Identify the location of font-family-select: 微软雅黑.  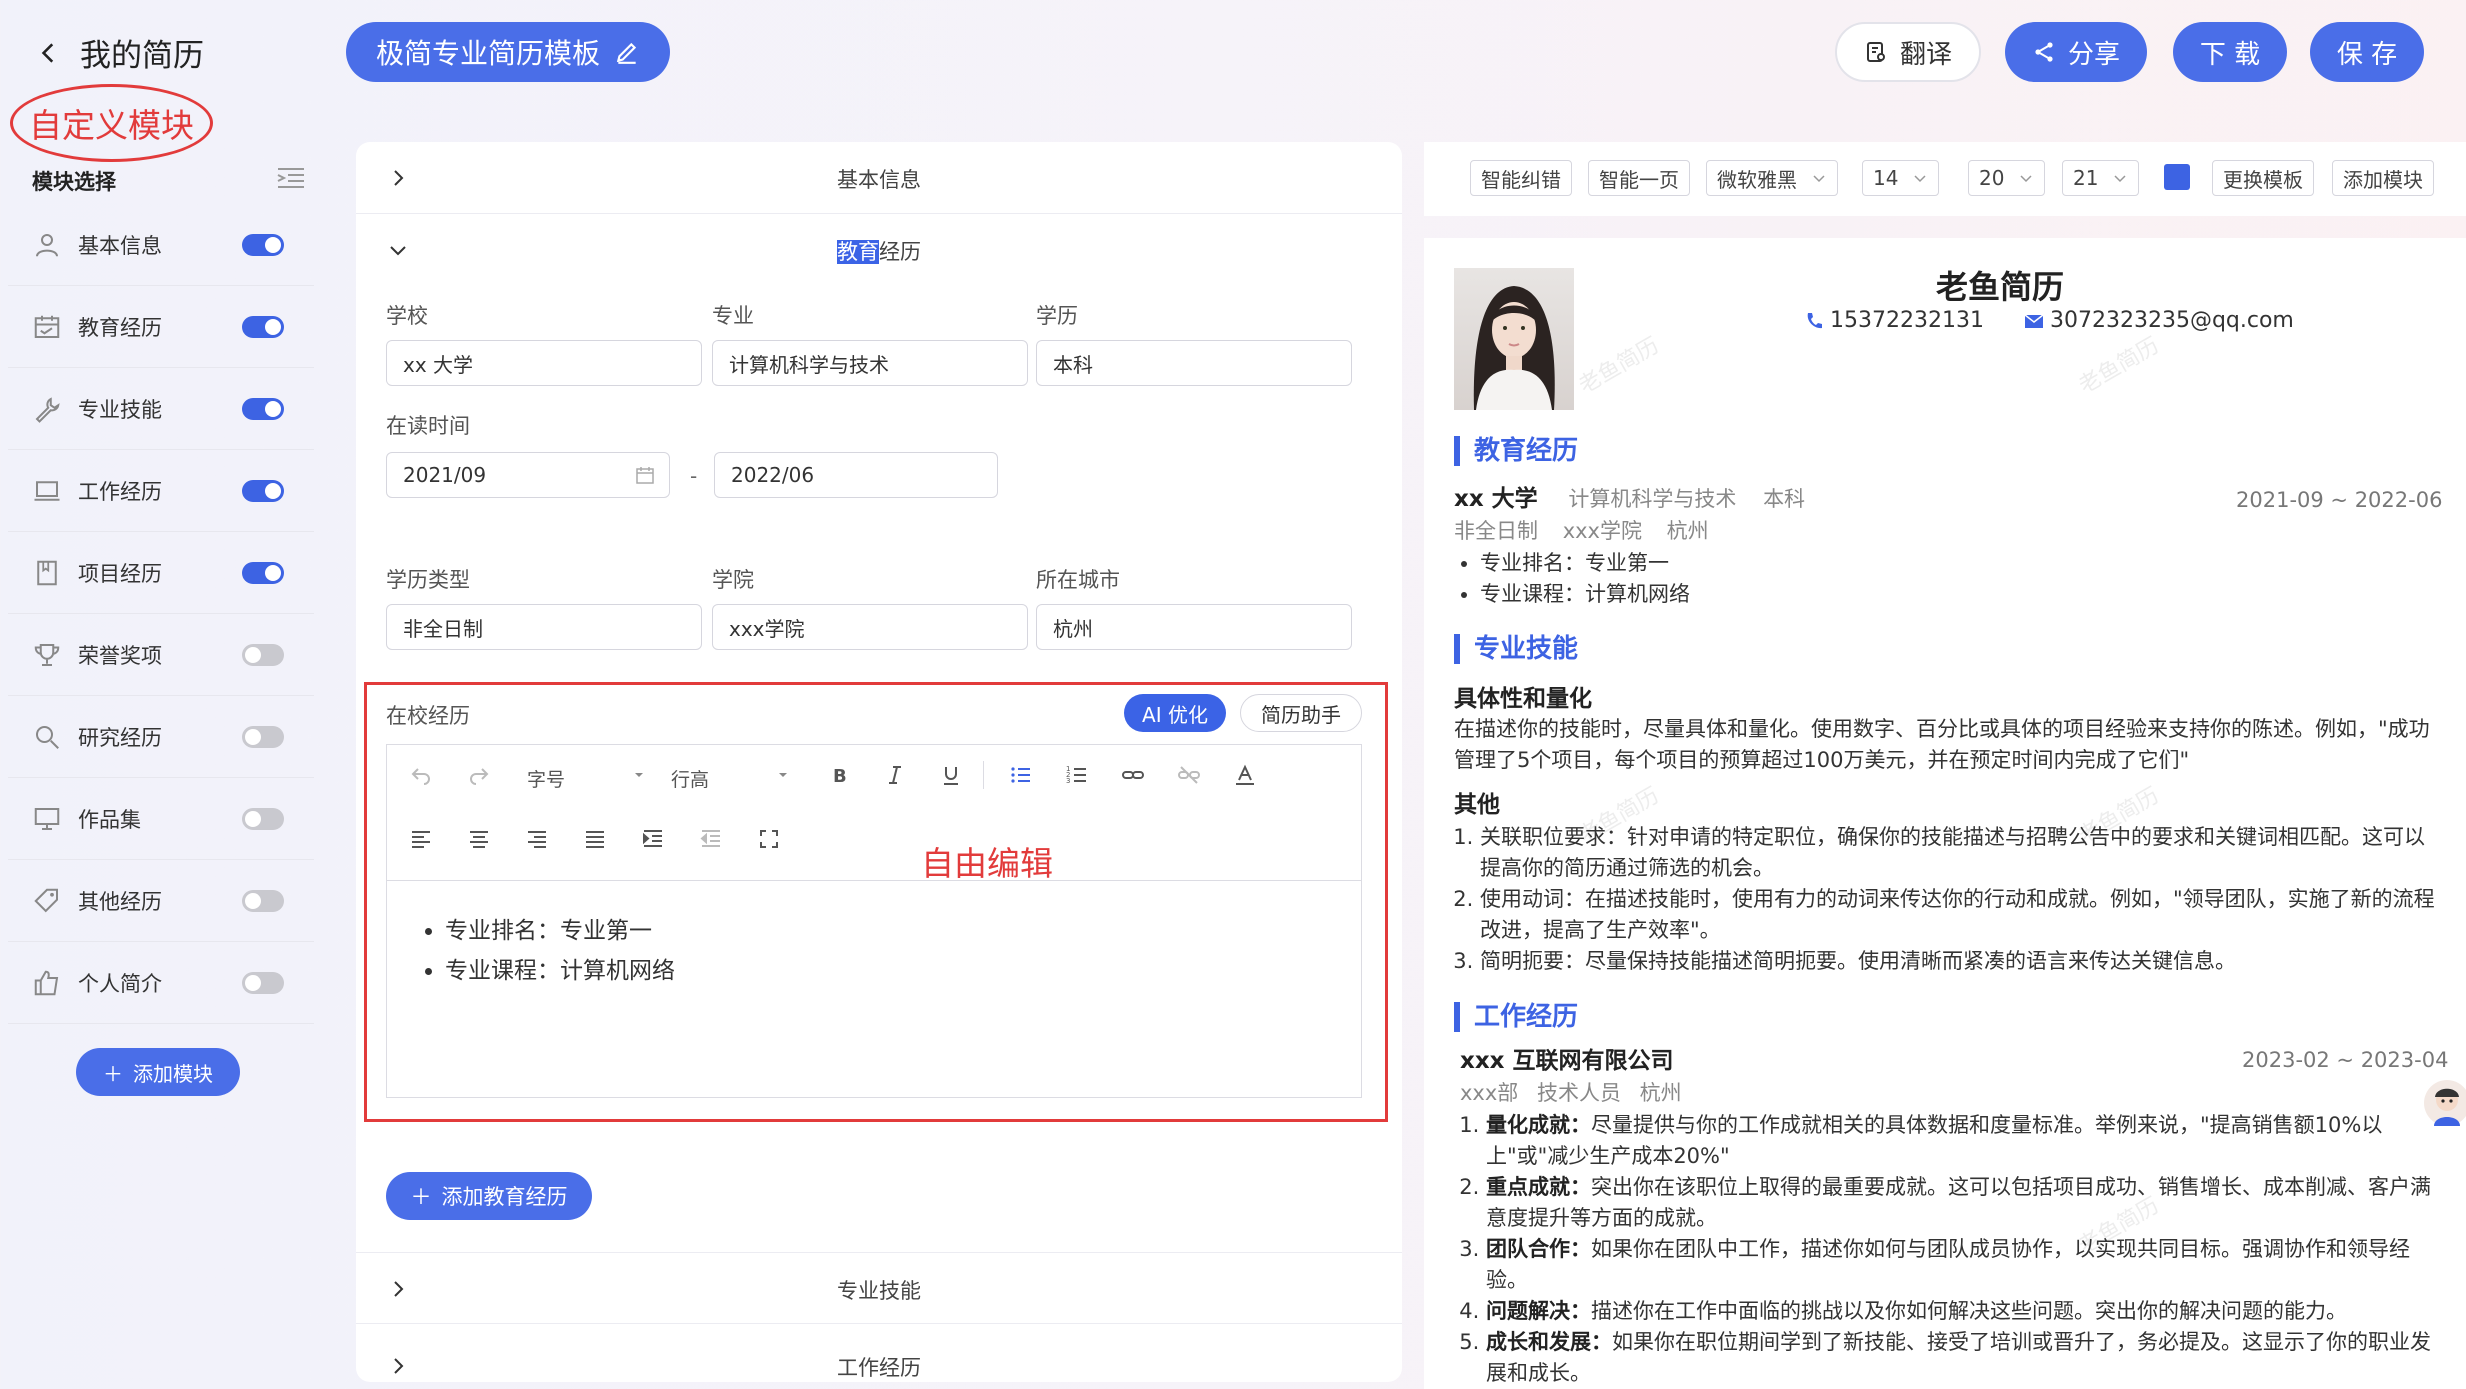
(1772, 178).